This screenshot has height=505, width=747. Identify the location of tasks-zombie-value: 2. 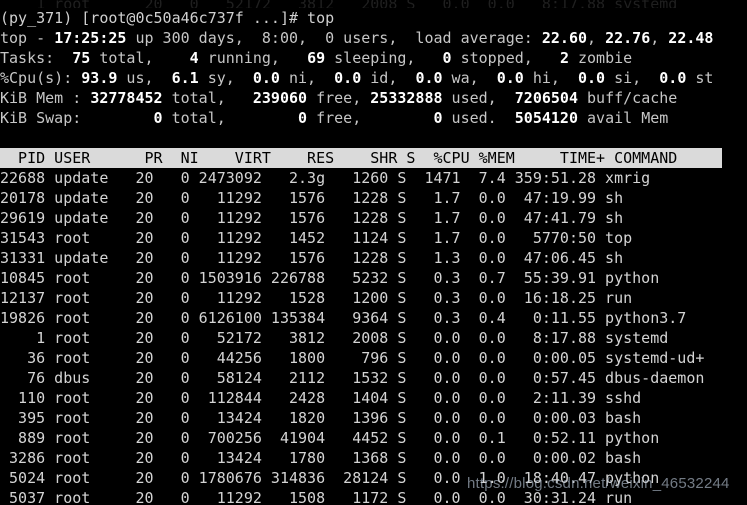
(564, 58).